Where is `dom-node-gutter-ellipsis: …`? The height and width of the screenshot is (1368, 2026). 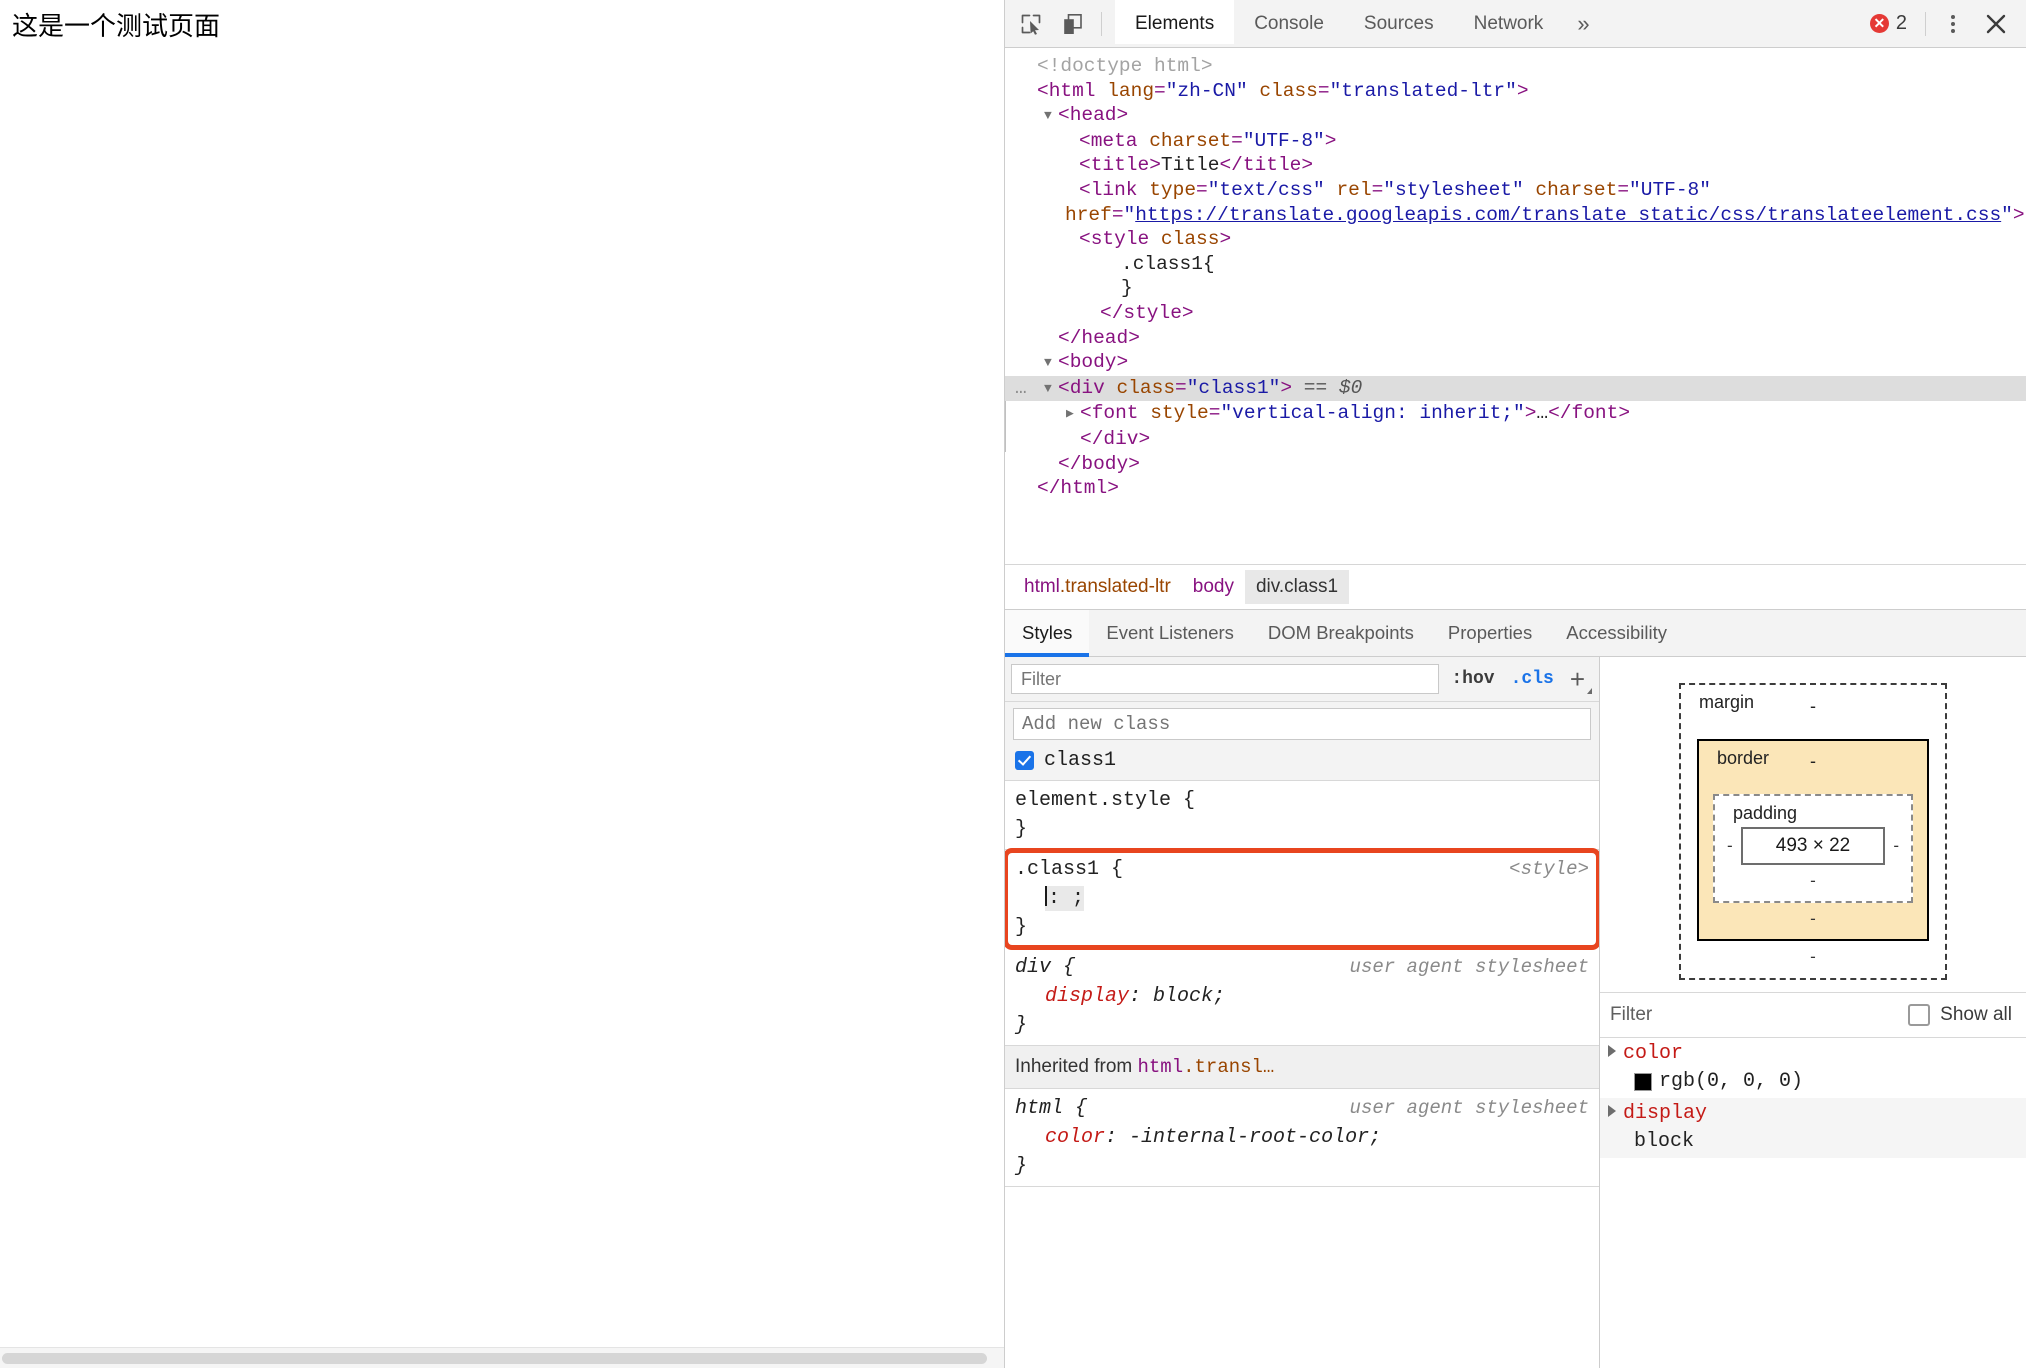 dom-node-gutter-ellipsis: … is located at coordinates (1021, 388).